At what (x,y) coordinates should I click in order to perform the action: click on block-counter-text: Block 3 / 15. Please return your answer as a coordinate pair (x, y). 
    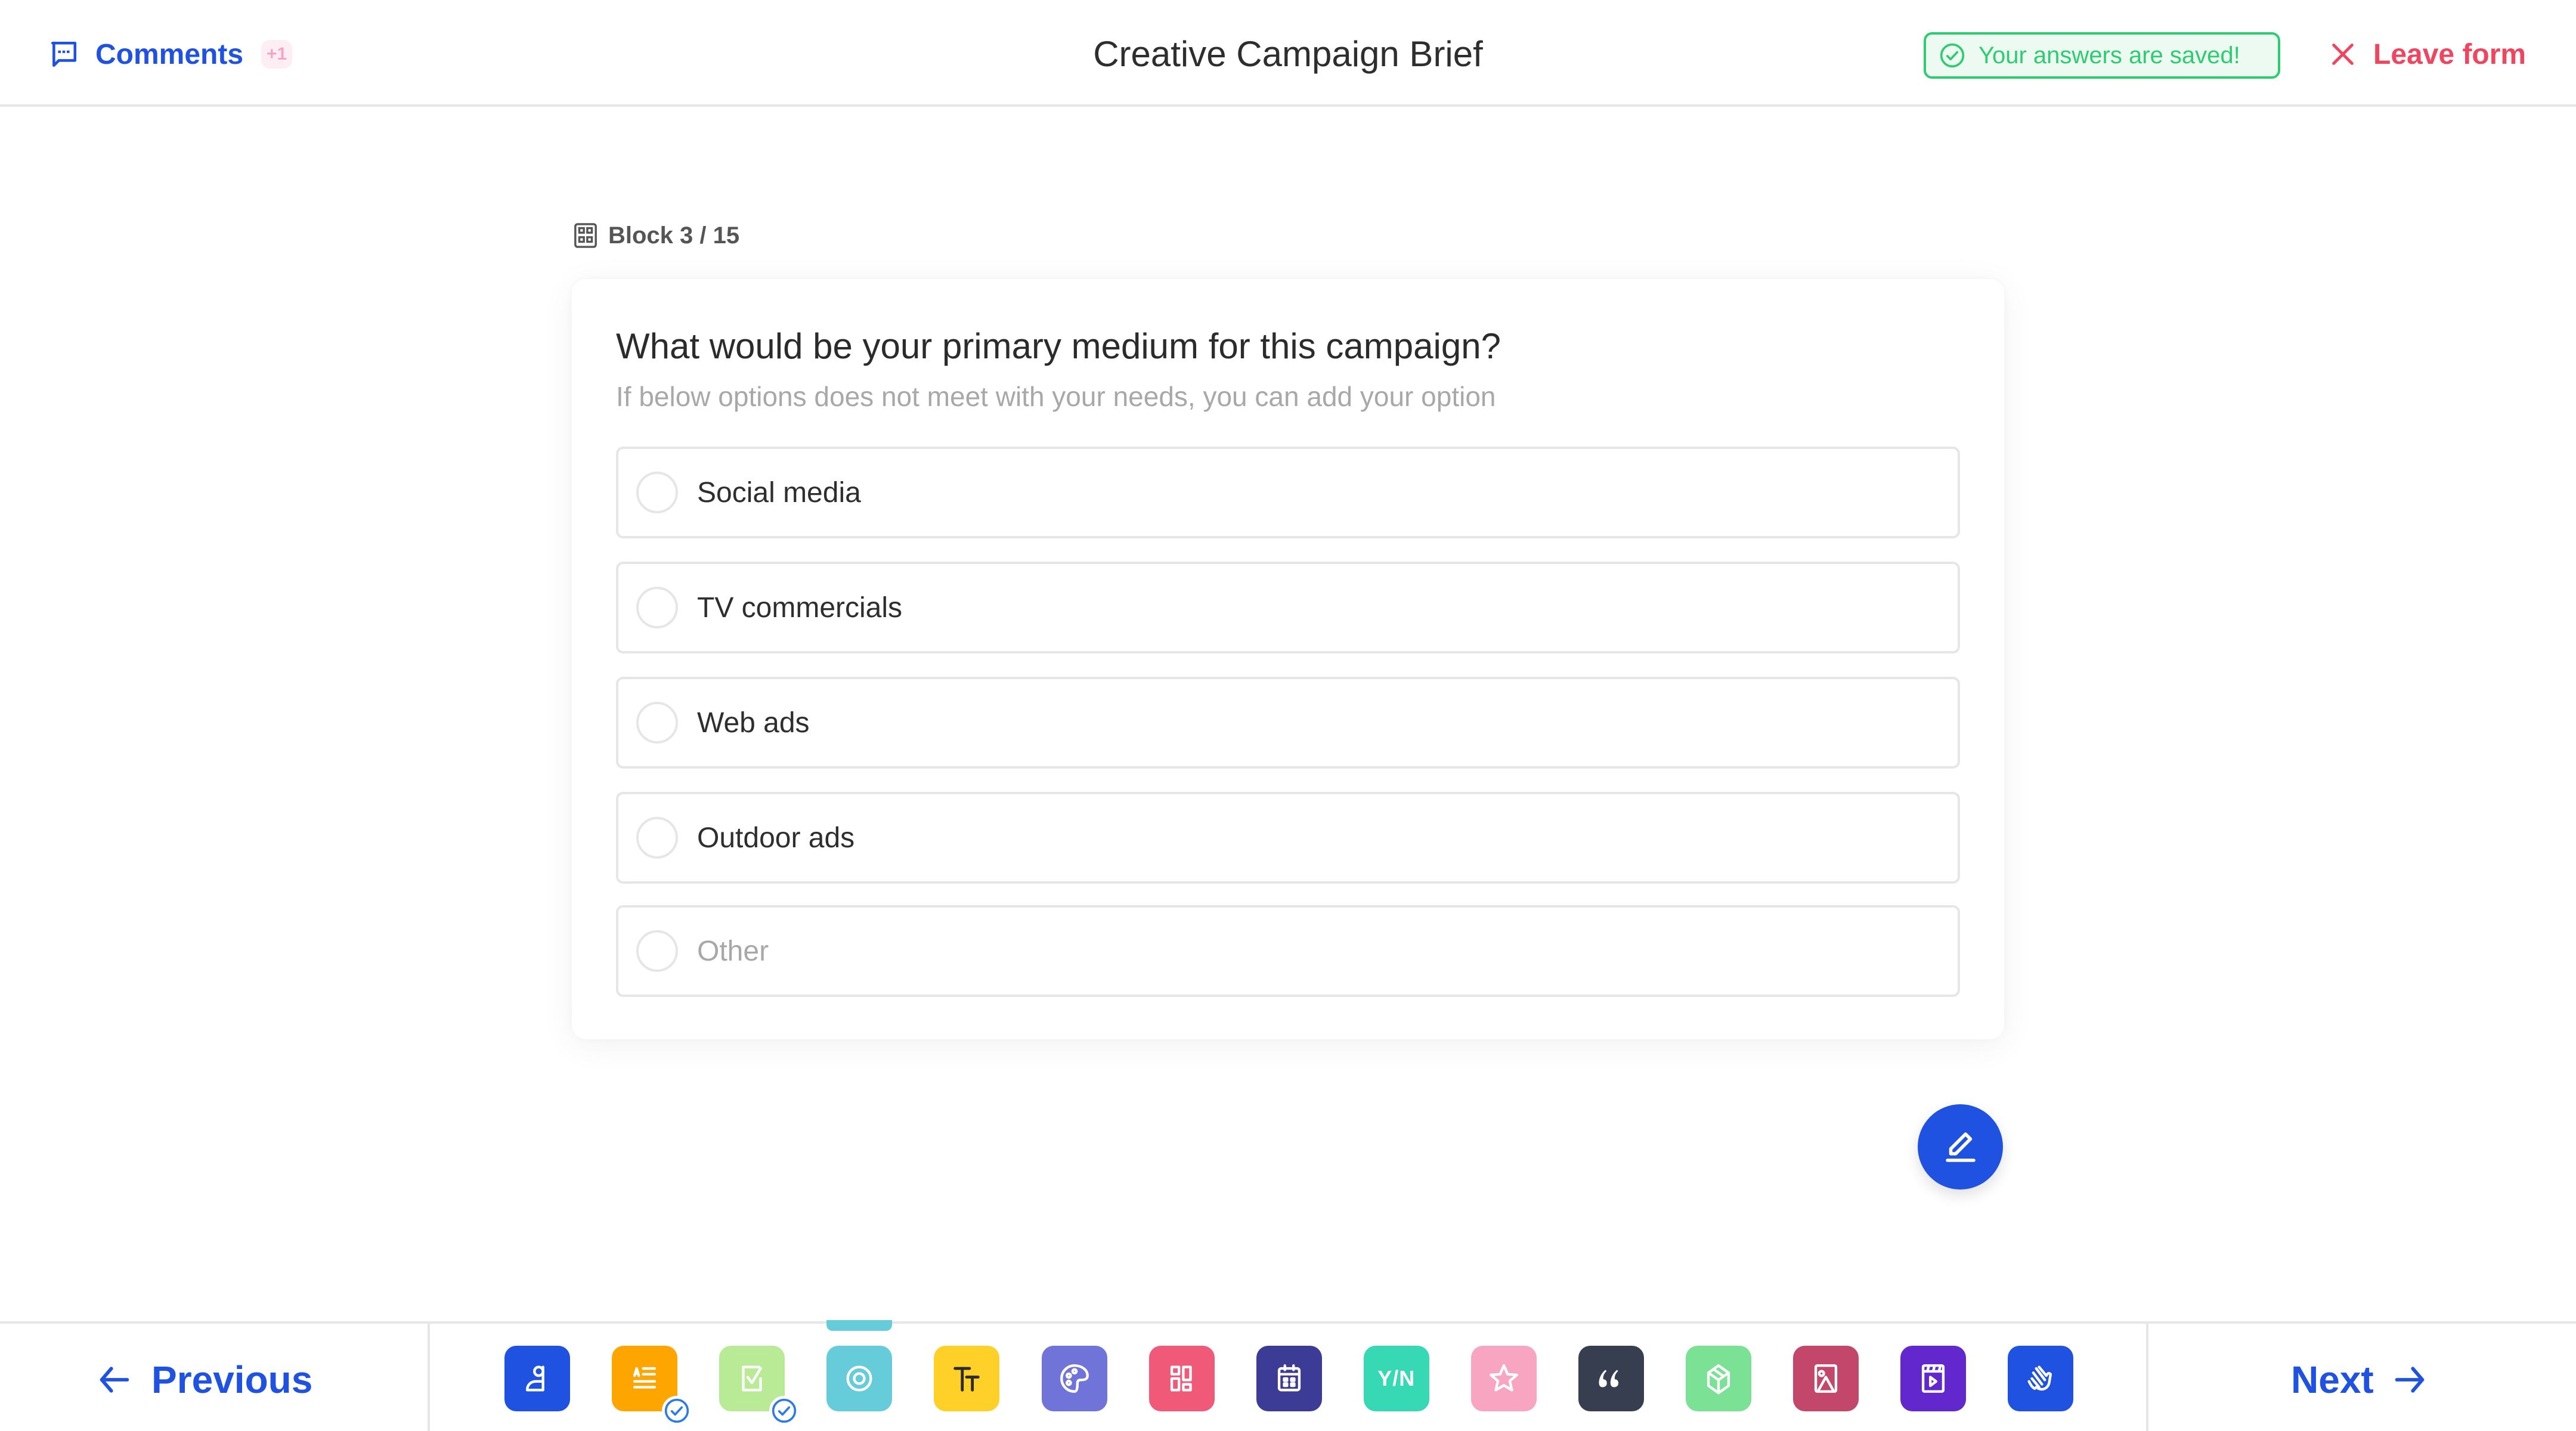
    Looking at the image, I should click on (674, 235).